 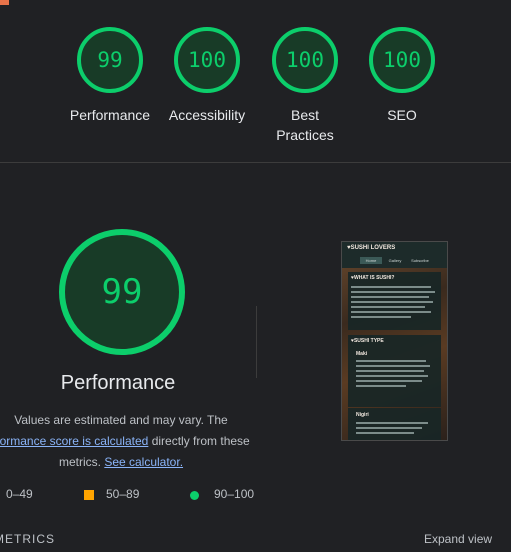 I want to click on legend-pass: 90–100, so click(x=234, y=494).